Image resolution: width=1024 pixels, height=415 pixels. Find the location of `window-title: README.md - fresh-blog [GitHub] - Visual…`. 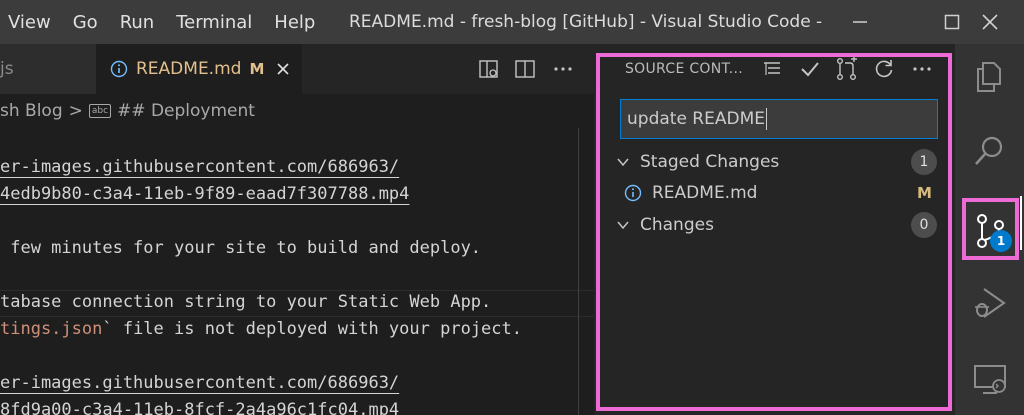

window-title: README.md - fresh-blog [GitHub] - Visual… is located at coordinates (586, 22).